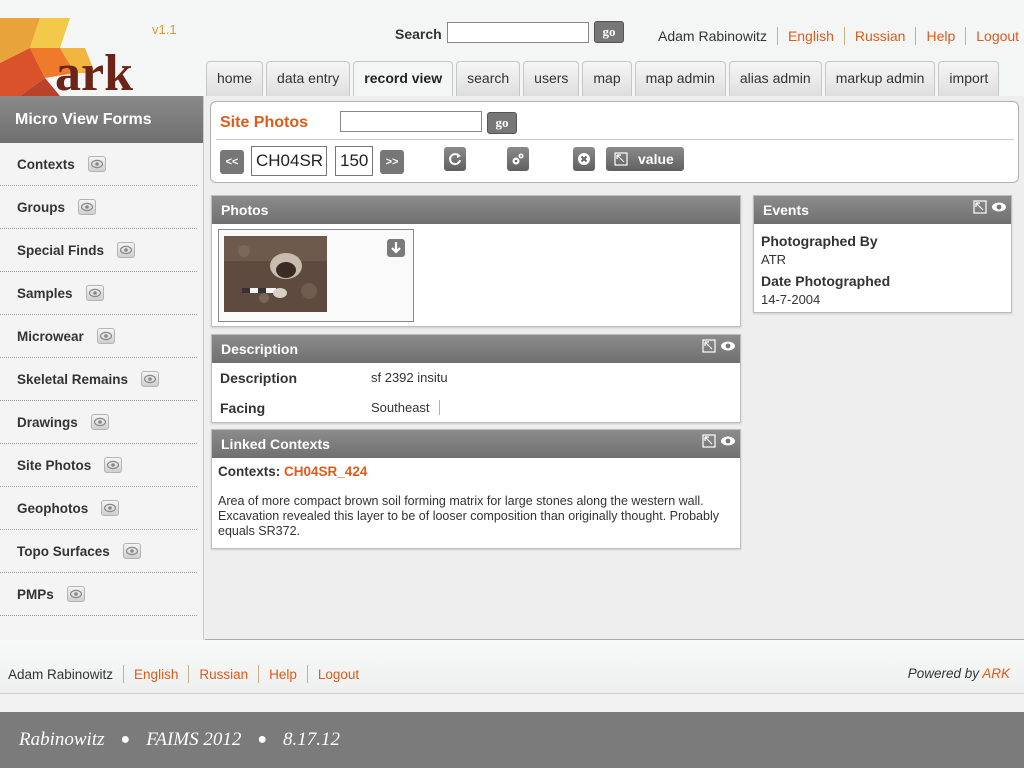  Describe the element at coordinates (645, 159) in the screenshot. I see `value-button: value` at that location.